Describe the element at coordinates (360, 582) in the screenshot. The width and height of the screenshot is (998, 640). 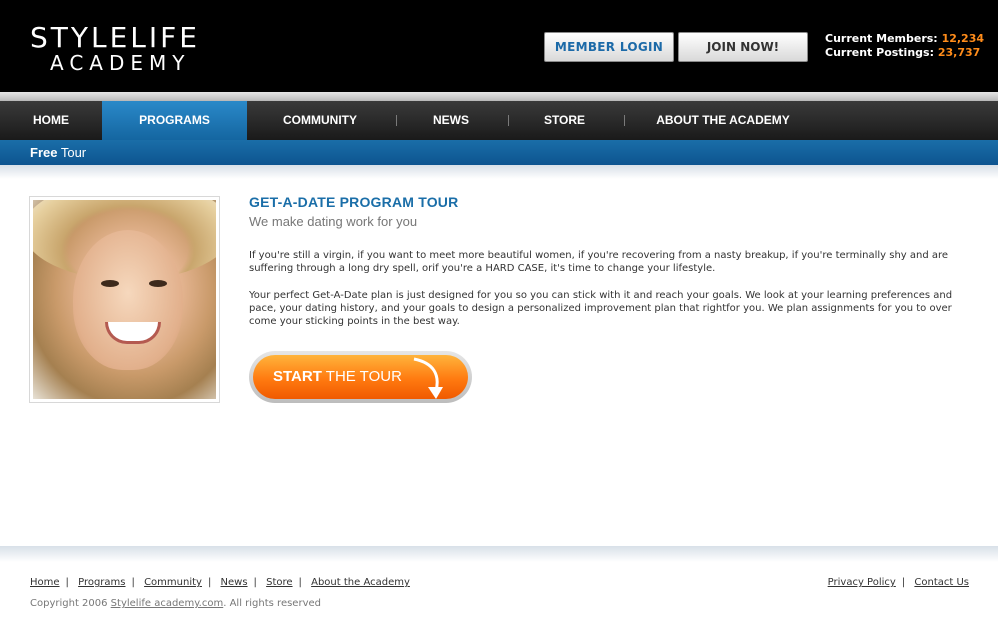
I see `footer-link-about: About the Academy` at that location.